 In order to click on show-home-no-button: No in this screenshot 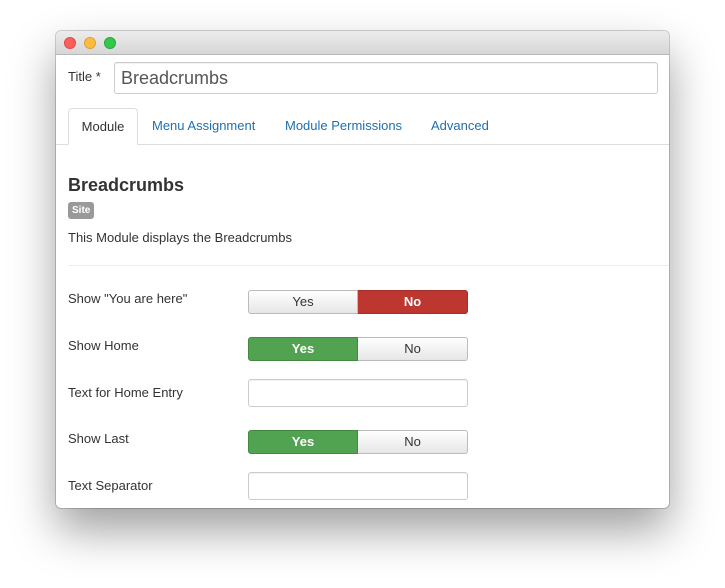, I will do `click(413, 349)`.